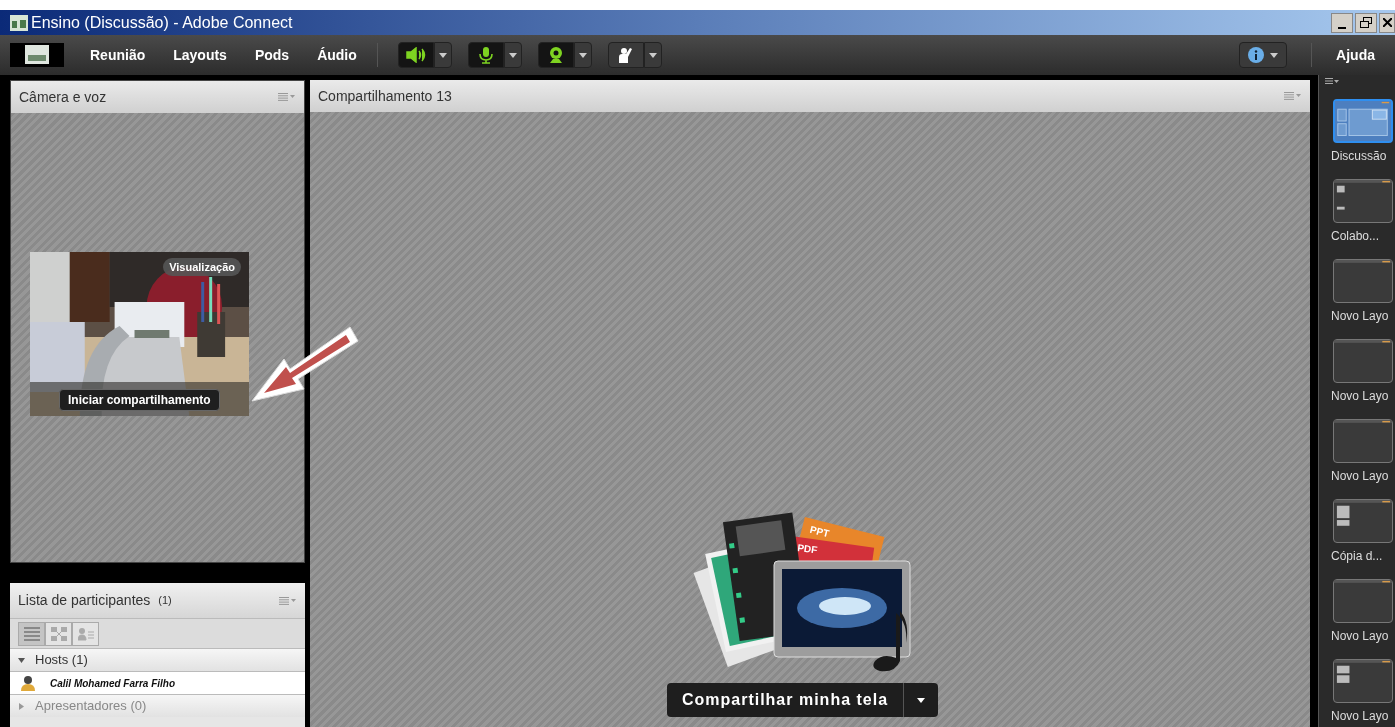  I want to click on window-title: Ensino (Discussão) - Adobe Connect, so click(162, 22).